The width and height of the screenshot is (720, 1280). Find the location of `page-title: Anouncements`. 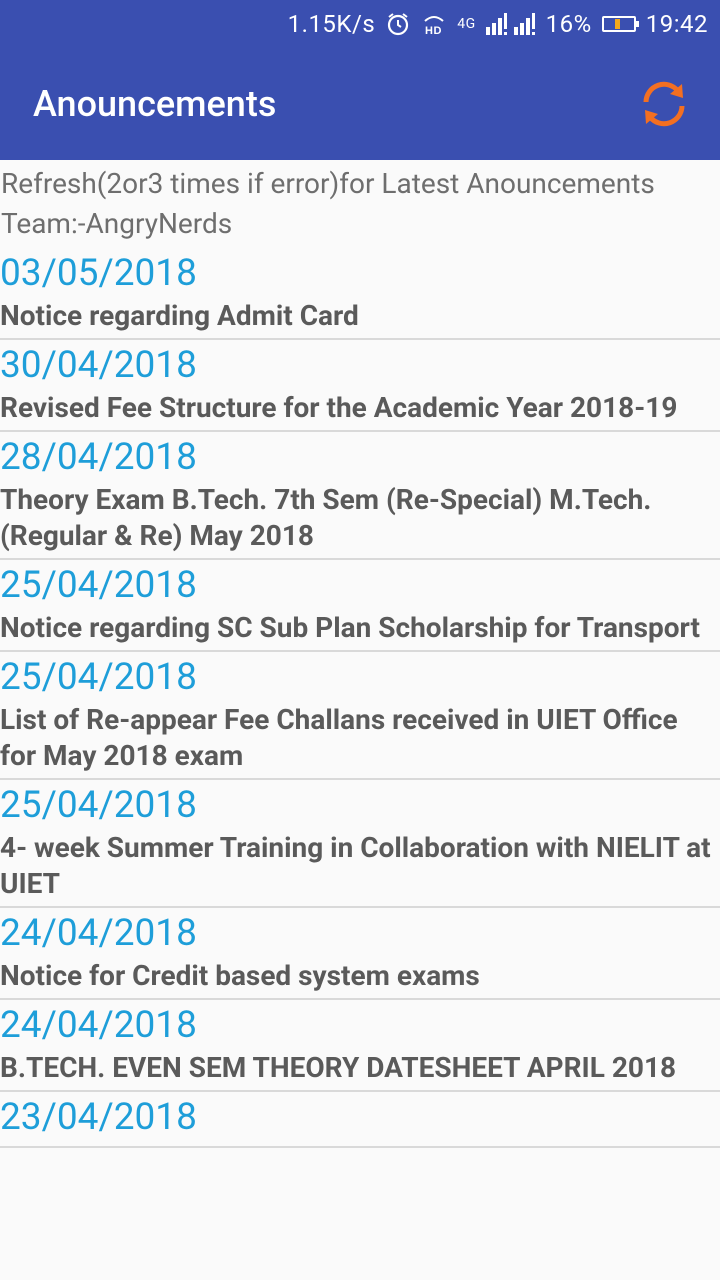

page-title: Anouncements is located at coordinates (155, 104).